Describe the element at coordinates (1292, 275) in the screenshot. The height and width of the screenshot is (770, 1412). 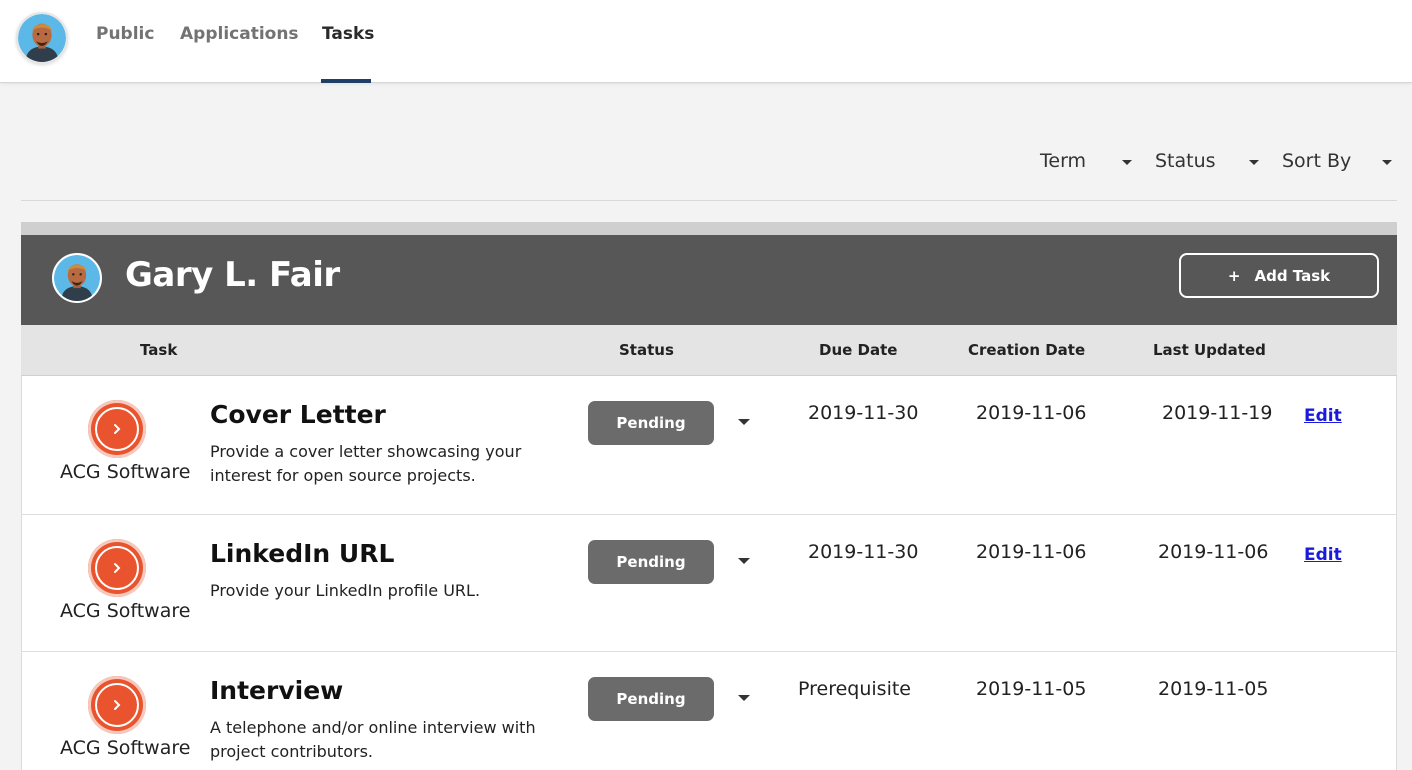
I see `add-task-label: Add Task` at that location.